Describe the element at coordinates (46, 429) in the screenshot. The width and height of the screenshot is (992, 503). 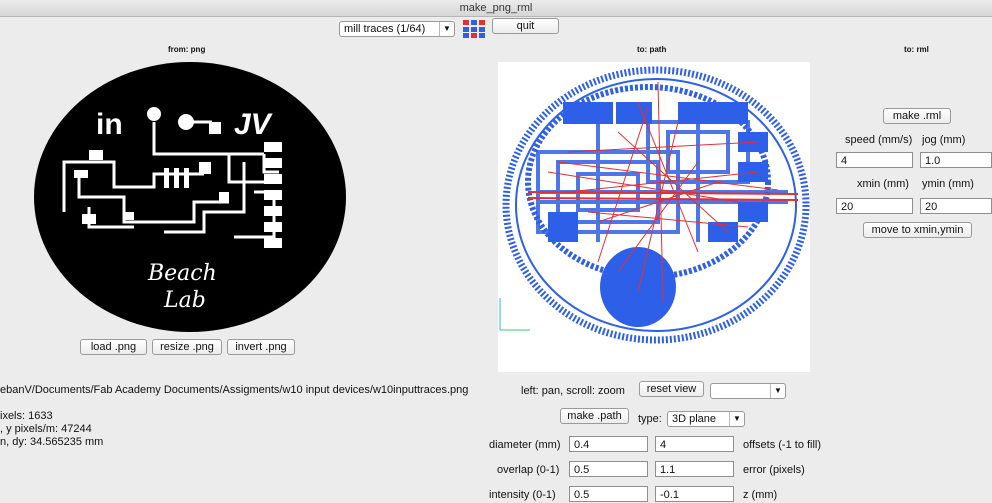
I see `png-info-resolution: , y pixels/m: 47244` at that location.